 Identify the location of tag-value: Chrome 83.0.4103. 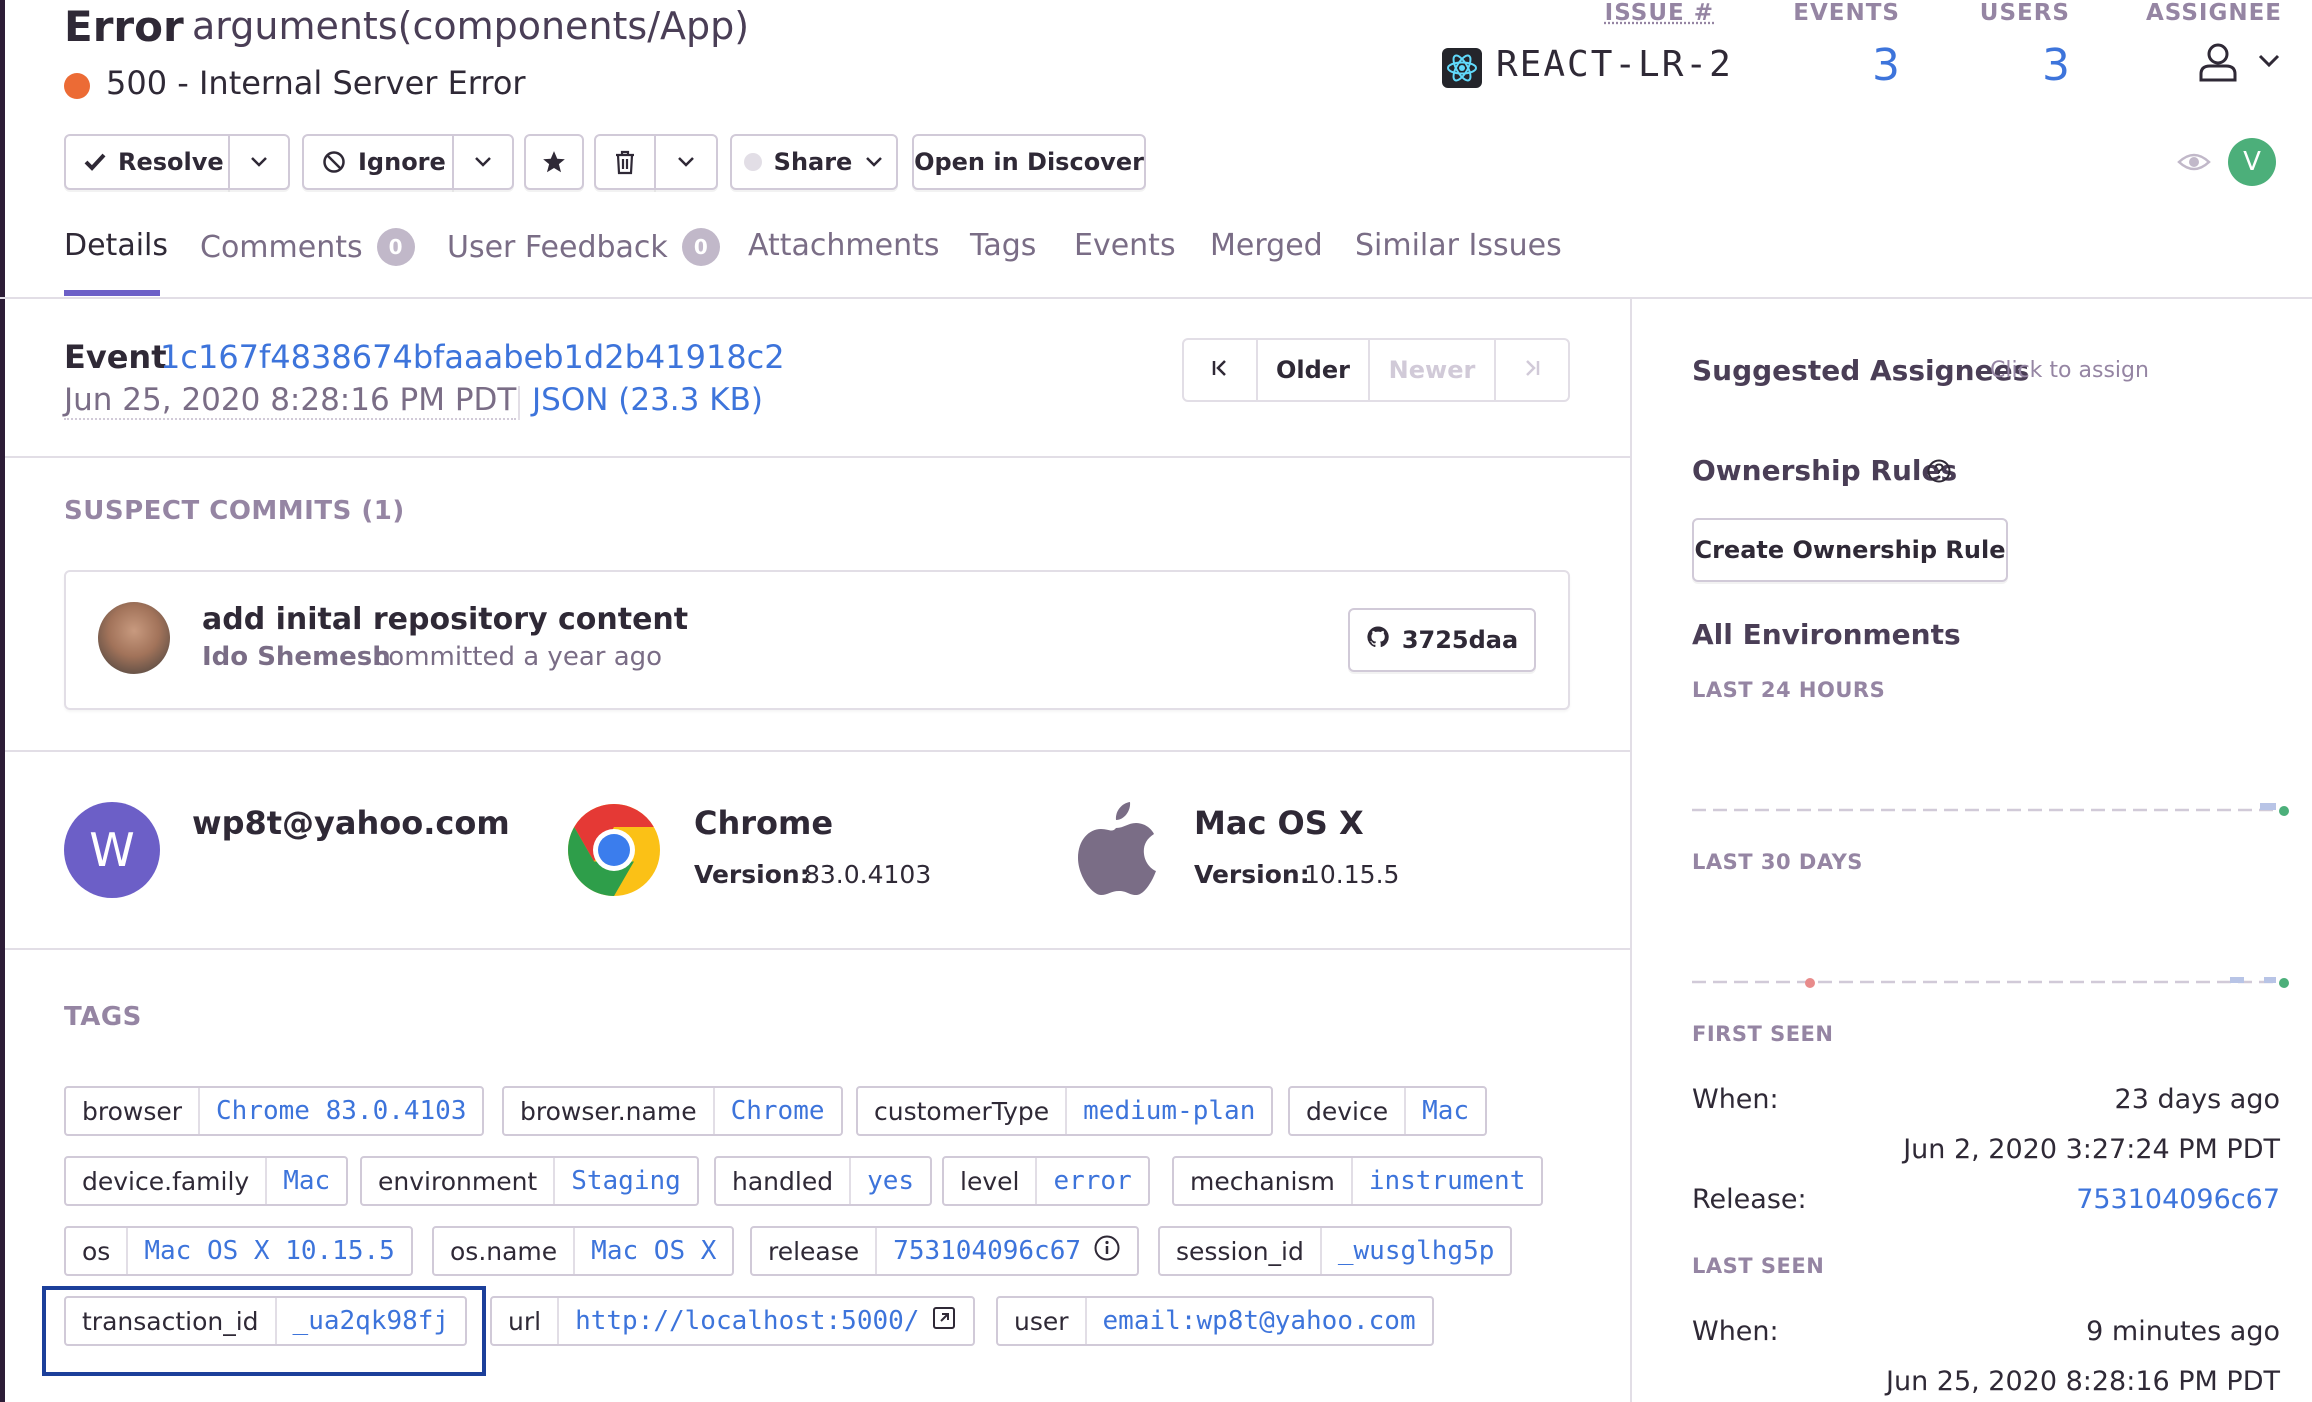
(341, 1111).